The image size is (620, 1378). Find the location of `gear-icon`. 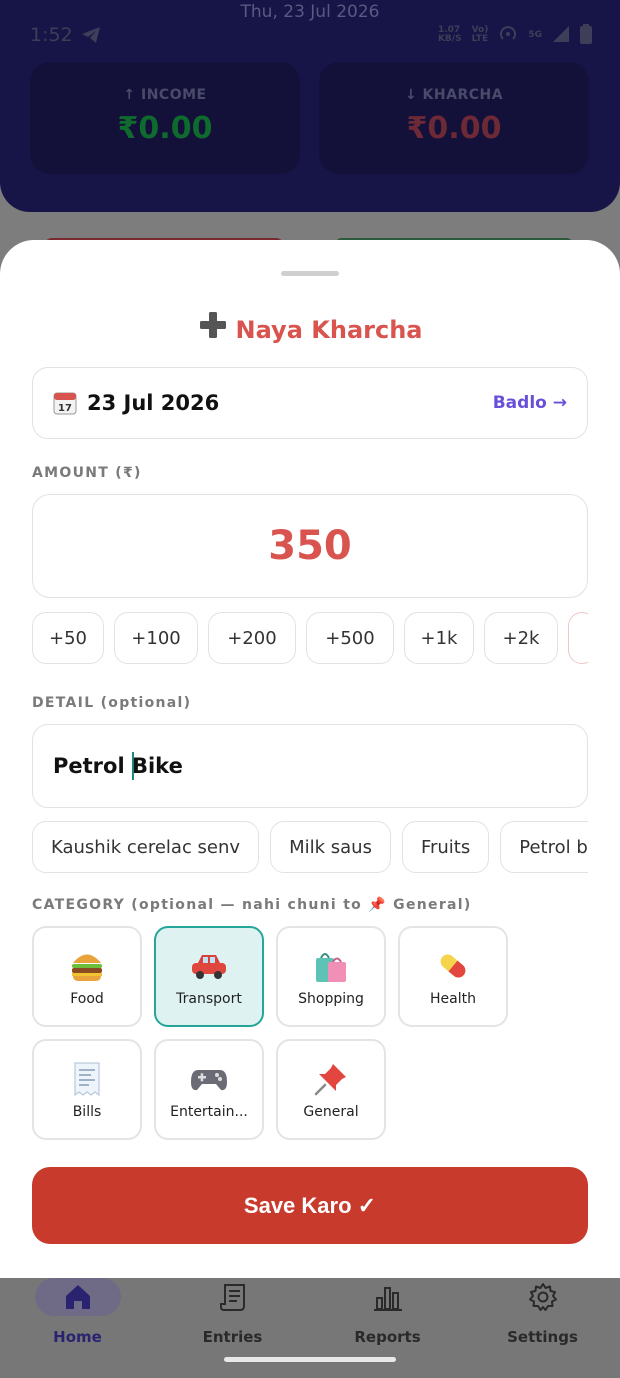

gear-icon is located at coordinates (543, 1297).